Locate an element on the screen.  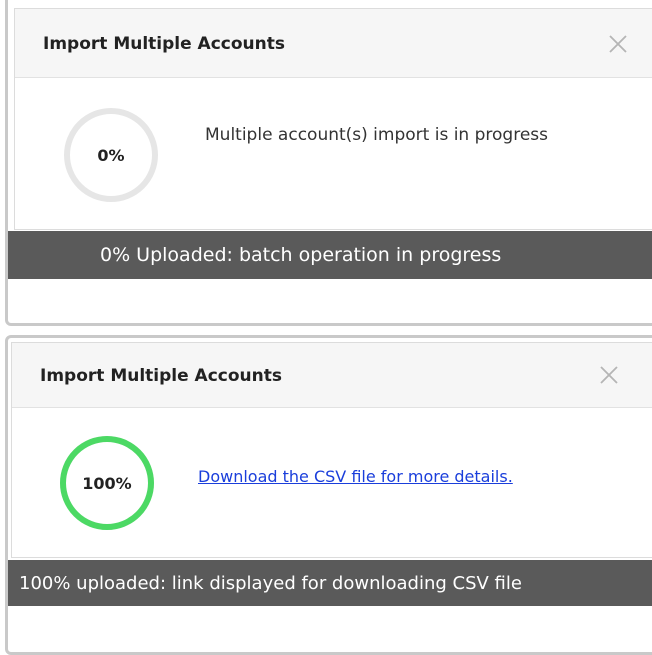
caption-text: 0% Uploaded: batch operation in progress is located at coordinates (301, 255).